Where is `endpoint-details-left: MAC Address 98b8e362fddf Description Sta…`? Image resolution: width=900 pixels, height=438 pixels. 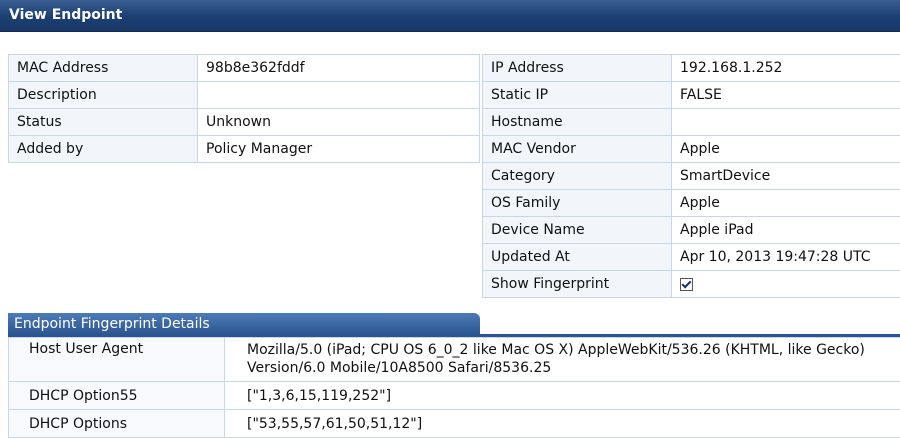
endpoint-details-left: MAC Address 98b8e362fddf Description Sta… is located at coordinates (244, 108).